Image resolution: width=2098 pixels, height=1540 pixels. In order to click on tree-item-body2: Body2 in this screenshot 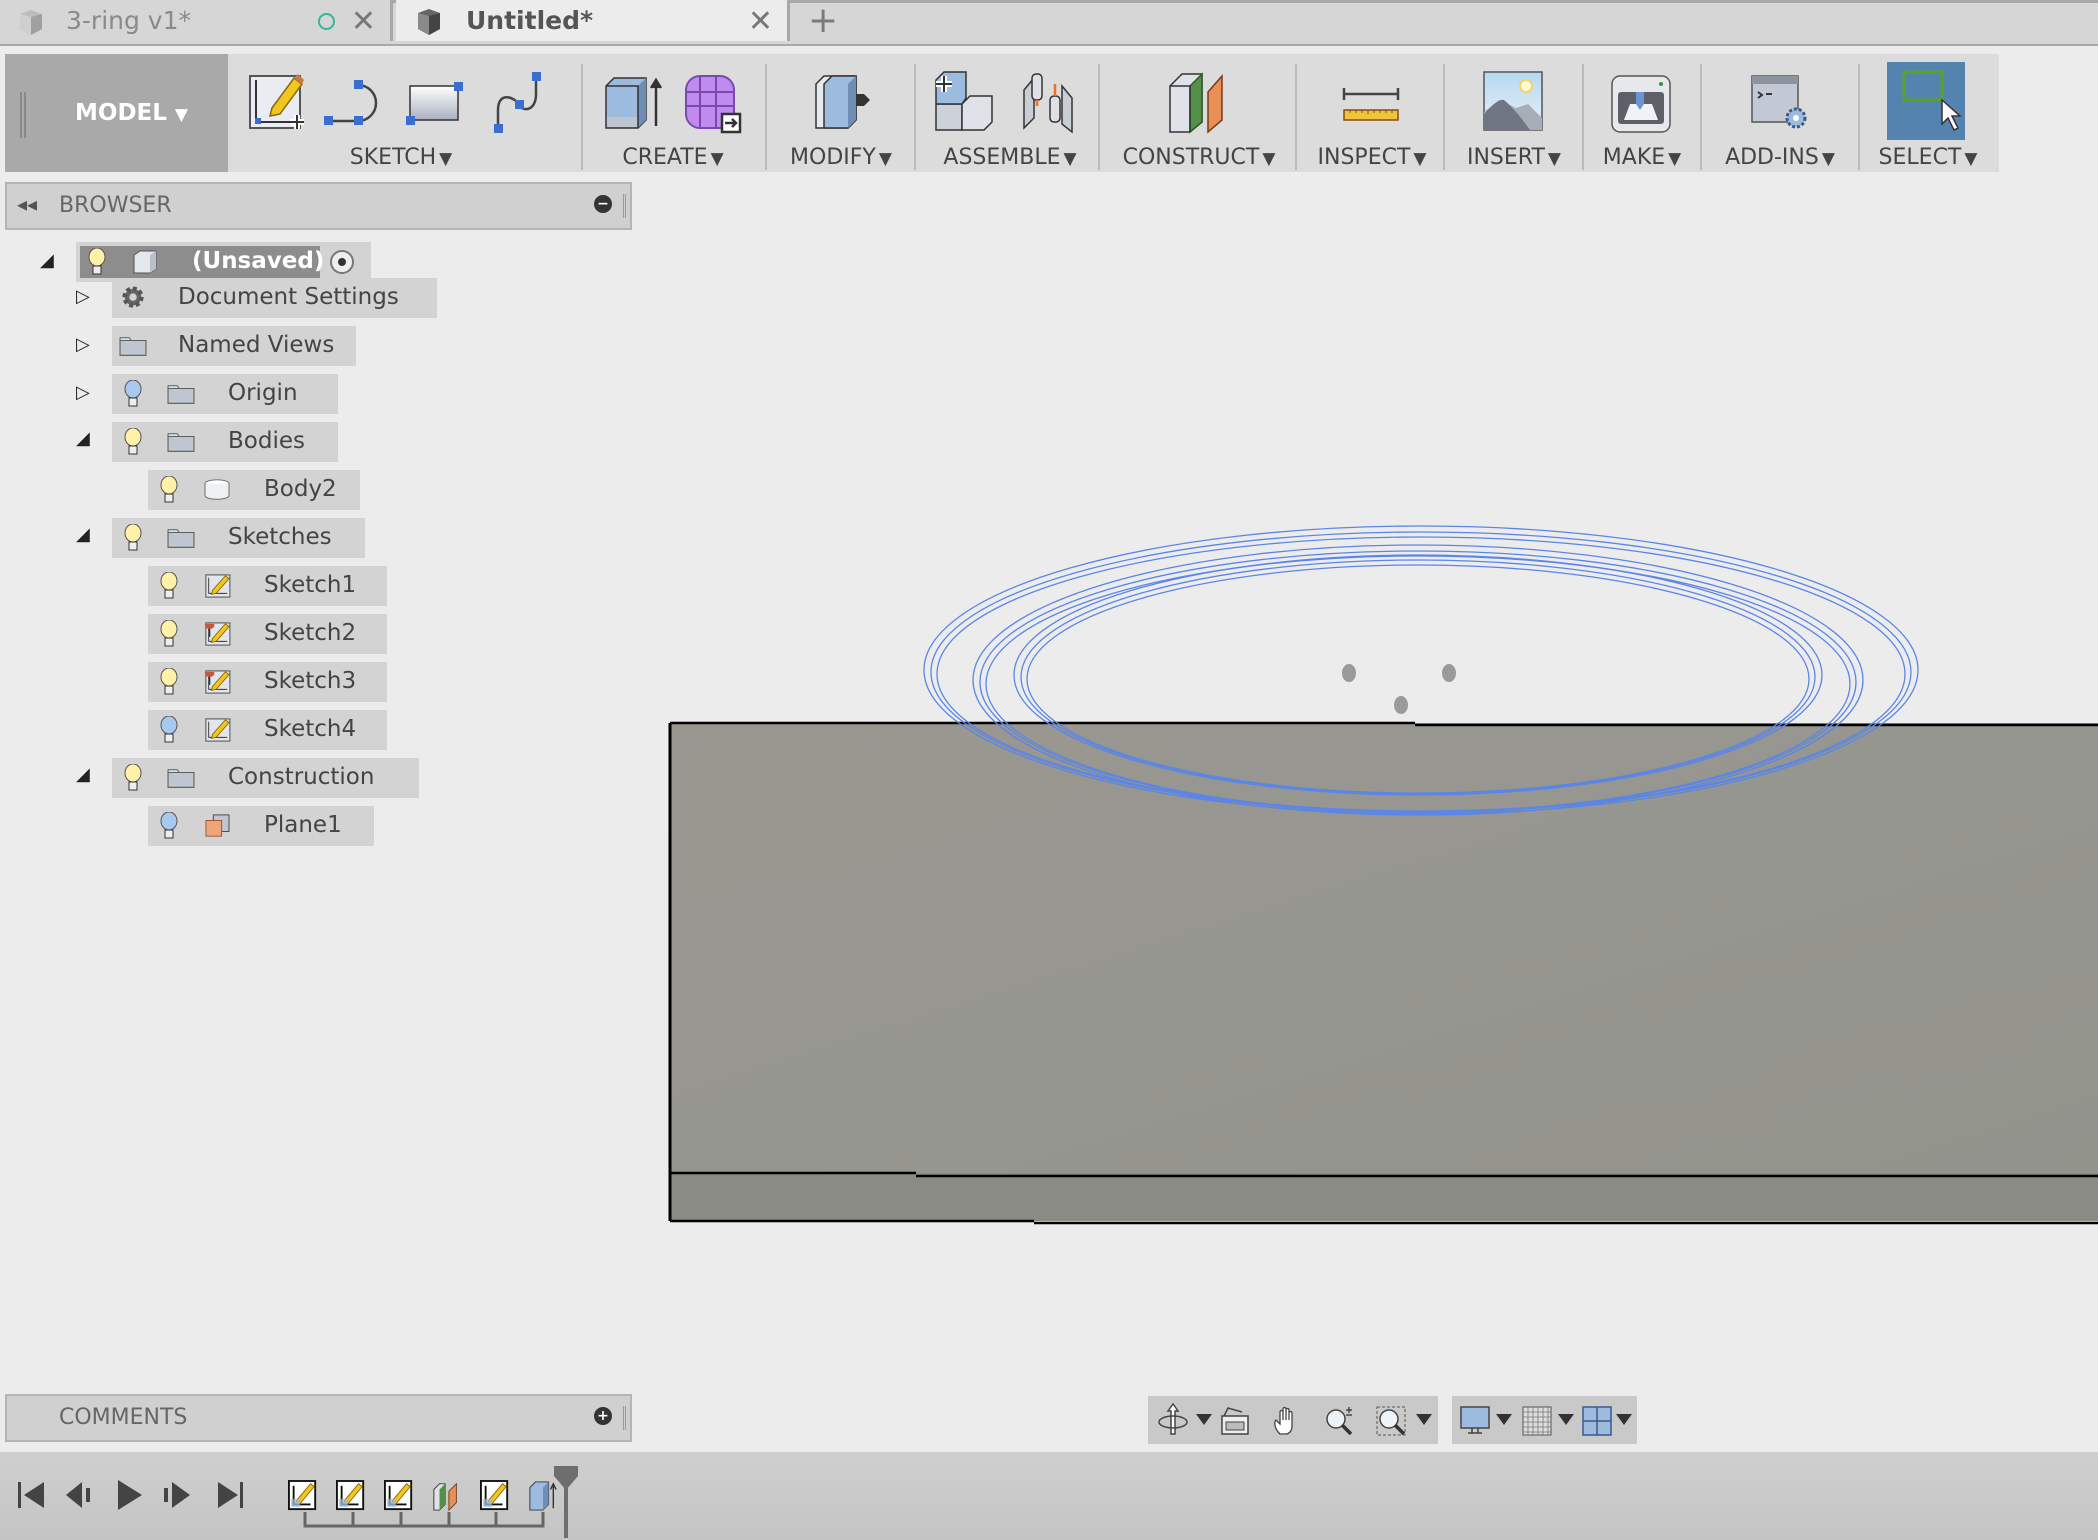, I will do `click(254, 490)`.